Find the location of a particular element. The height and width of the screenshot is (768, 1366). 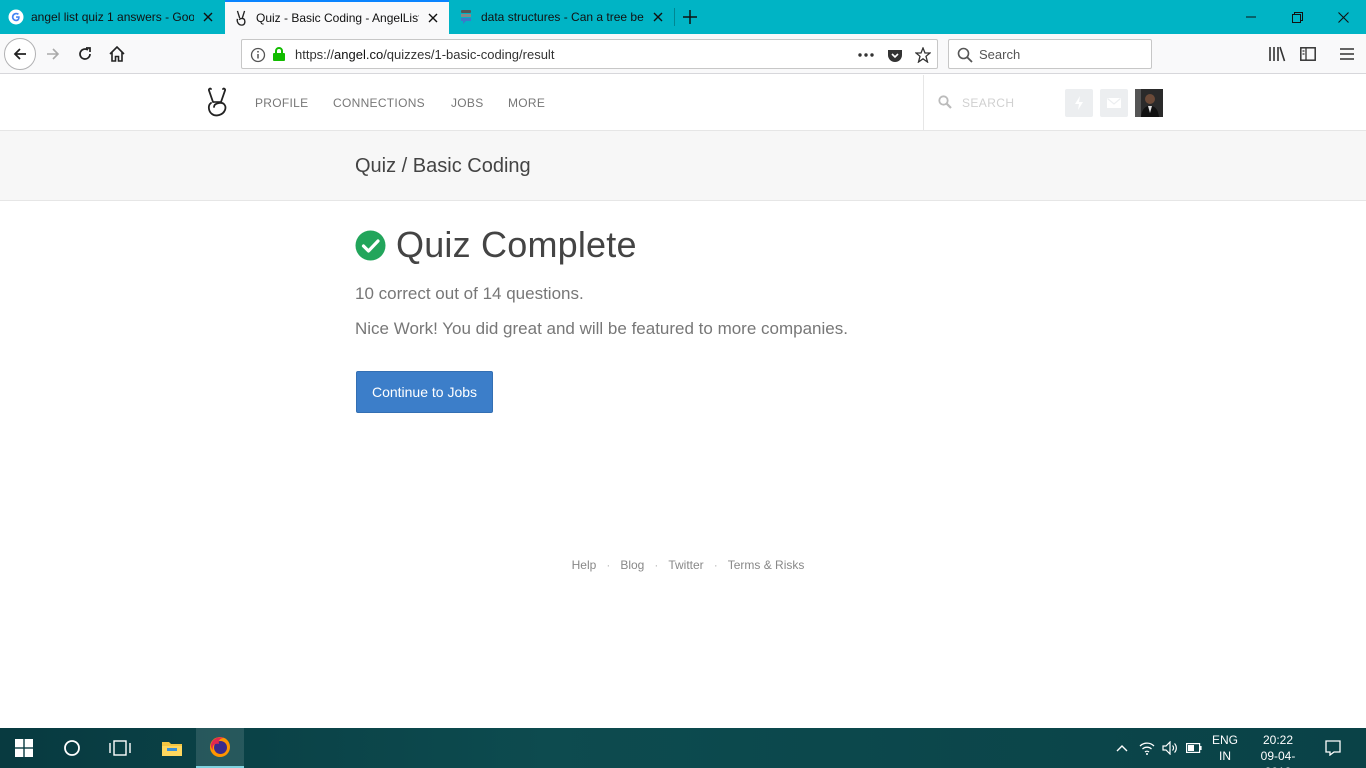

reload-icon is located at coordinates (85, 53).